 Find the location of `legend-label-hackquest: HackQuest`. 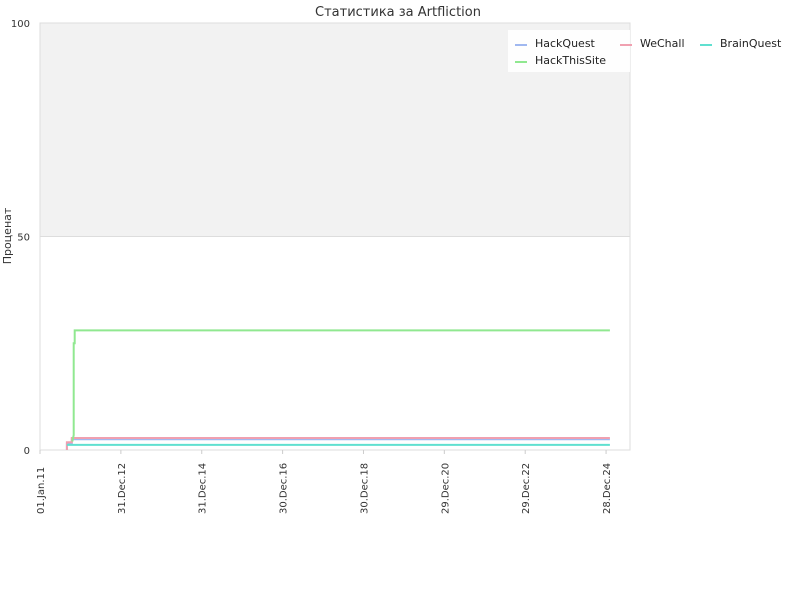

legend-label-hackquest: HackQuest is located at coordinates (565, 43).